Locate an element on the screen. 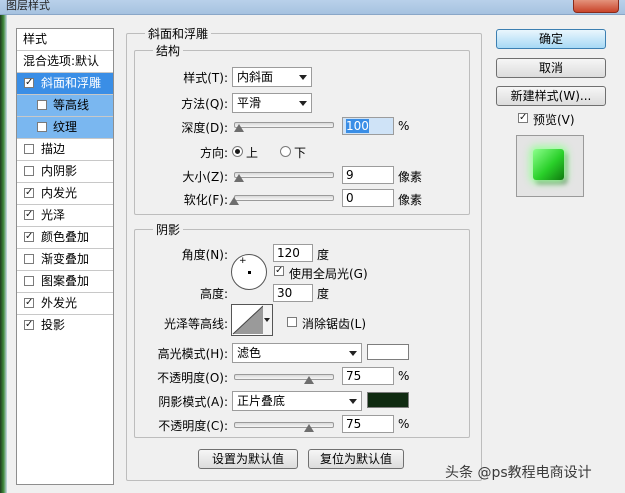 This screenshot has width=625, height=493. angle-center-dot is located at coordinates (249, 272).